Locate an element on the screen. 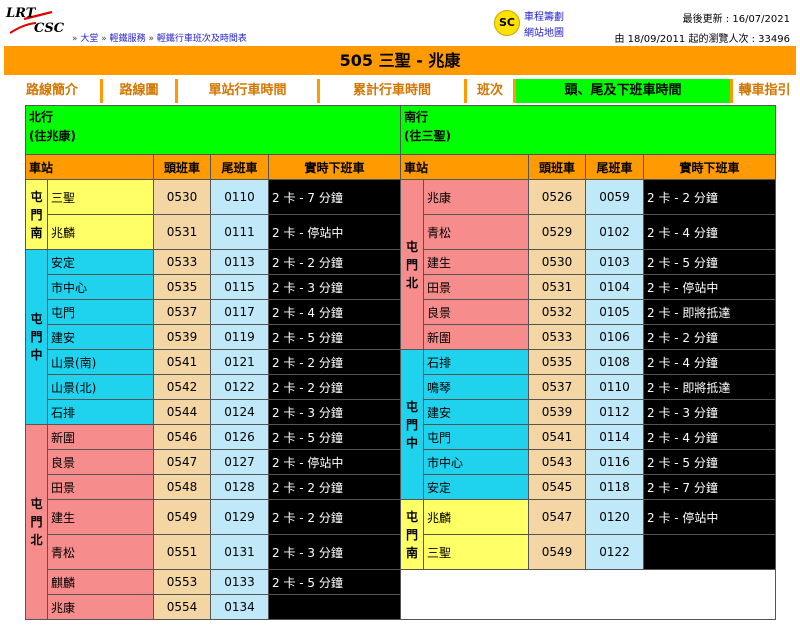  first-train-time: 0531 is located at coordinates (557, 287).